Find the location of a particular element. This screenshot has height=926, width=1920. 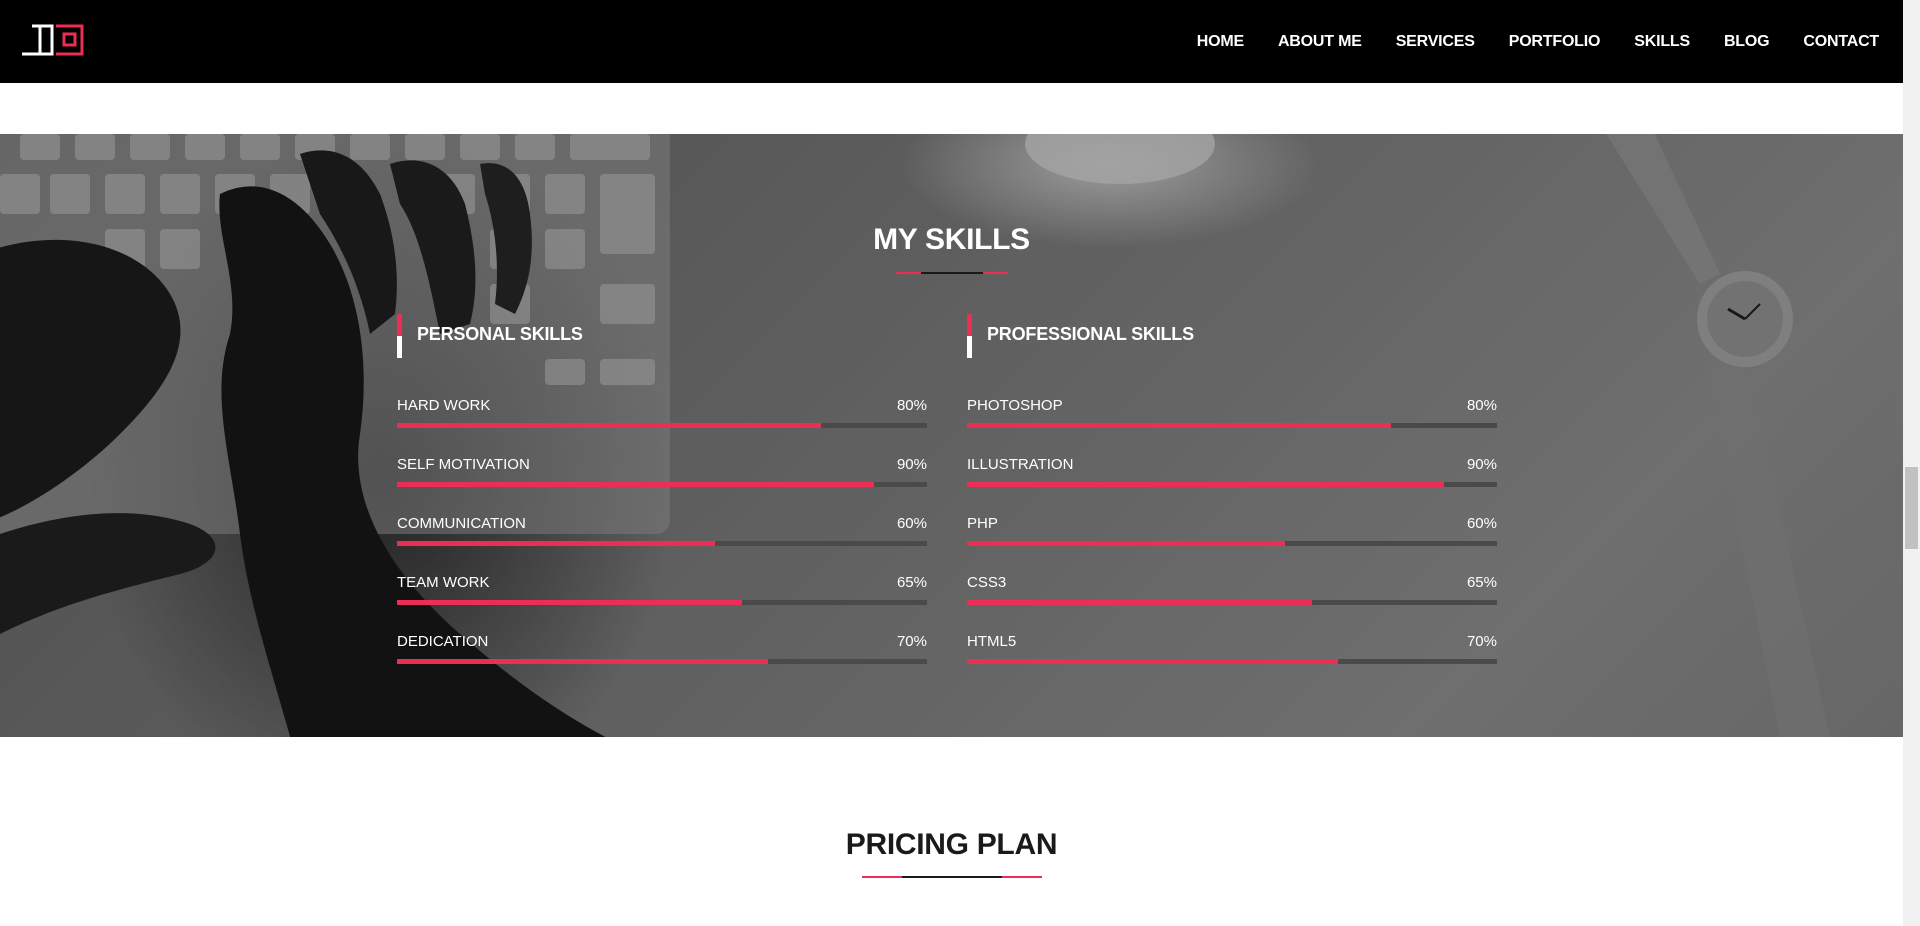

skill-name: PHOTOSHOP is located at coordinates (1015, 405).